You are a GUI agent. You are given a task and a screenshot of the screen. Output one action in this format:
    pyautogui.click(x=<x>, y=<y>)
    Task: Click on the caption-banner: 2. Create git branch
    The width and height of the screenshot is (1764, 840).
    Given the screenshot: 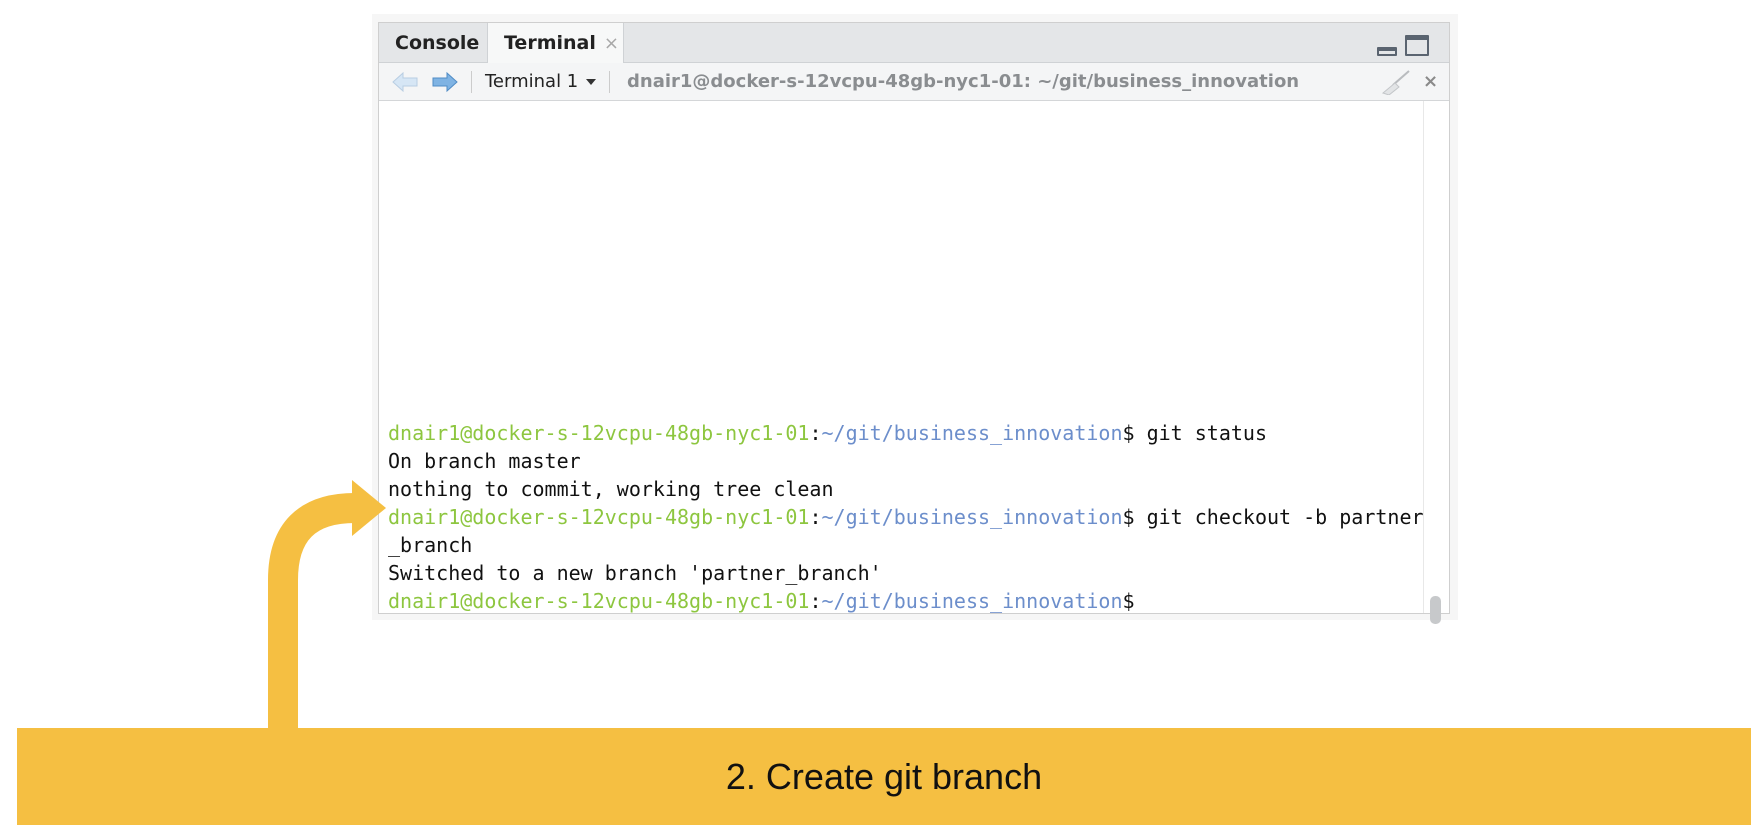 What is the action you would take?
    pyautogui.click(x=884, y=776)
    